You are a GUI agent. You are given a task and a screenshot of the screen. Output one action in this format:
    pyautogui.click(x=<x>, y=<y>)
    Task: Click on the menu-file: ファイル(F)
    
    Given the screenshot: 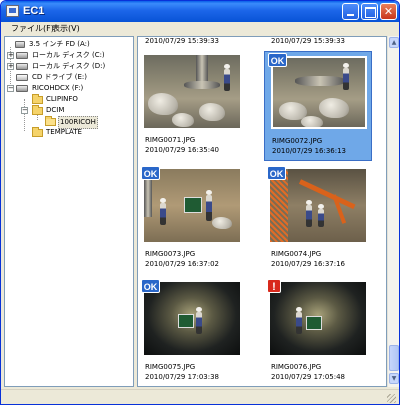 What is the action you would take?
    pyautogui.click(x=32, y=29)
    